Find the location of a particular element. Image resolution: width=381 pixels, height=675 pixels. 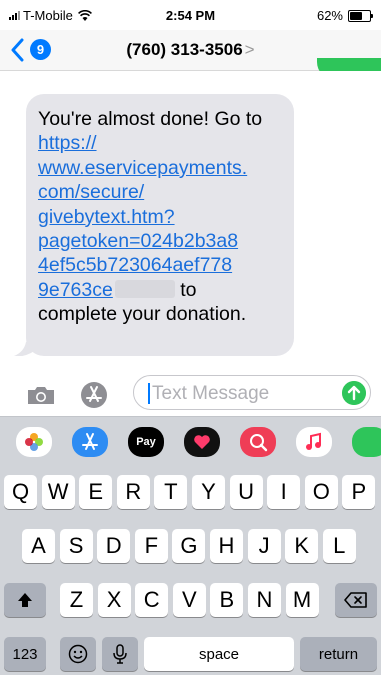

key-l: L is located at coordinates (339, 546).